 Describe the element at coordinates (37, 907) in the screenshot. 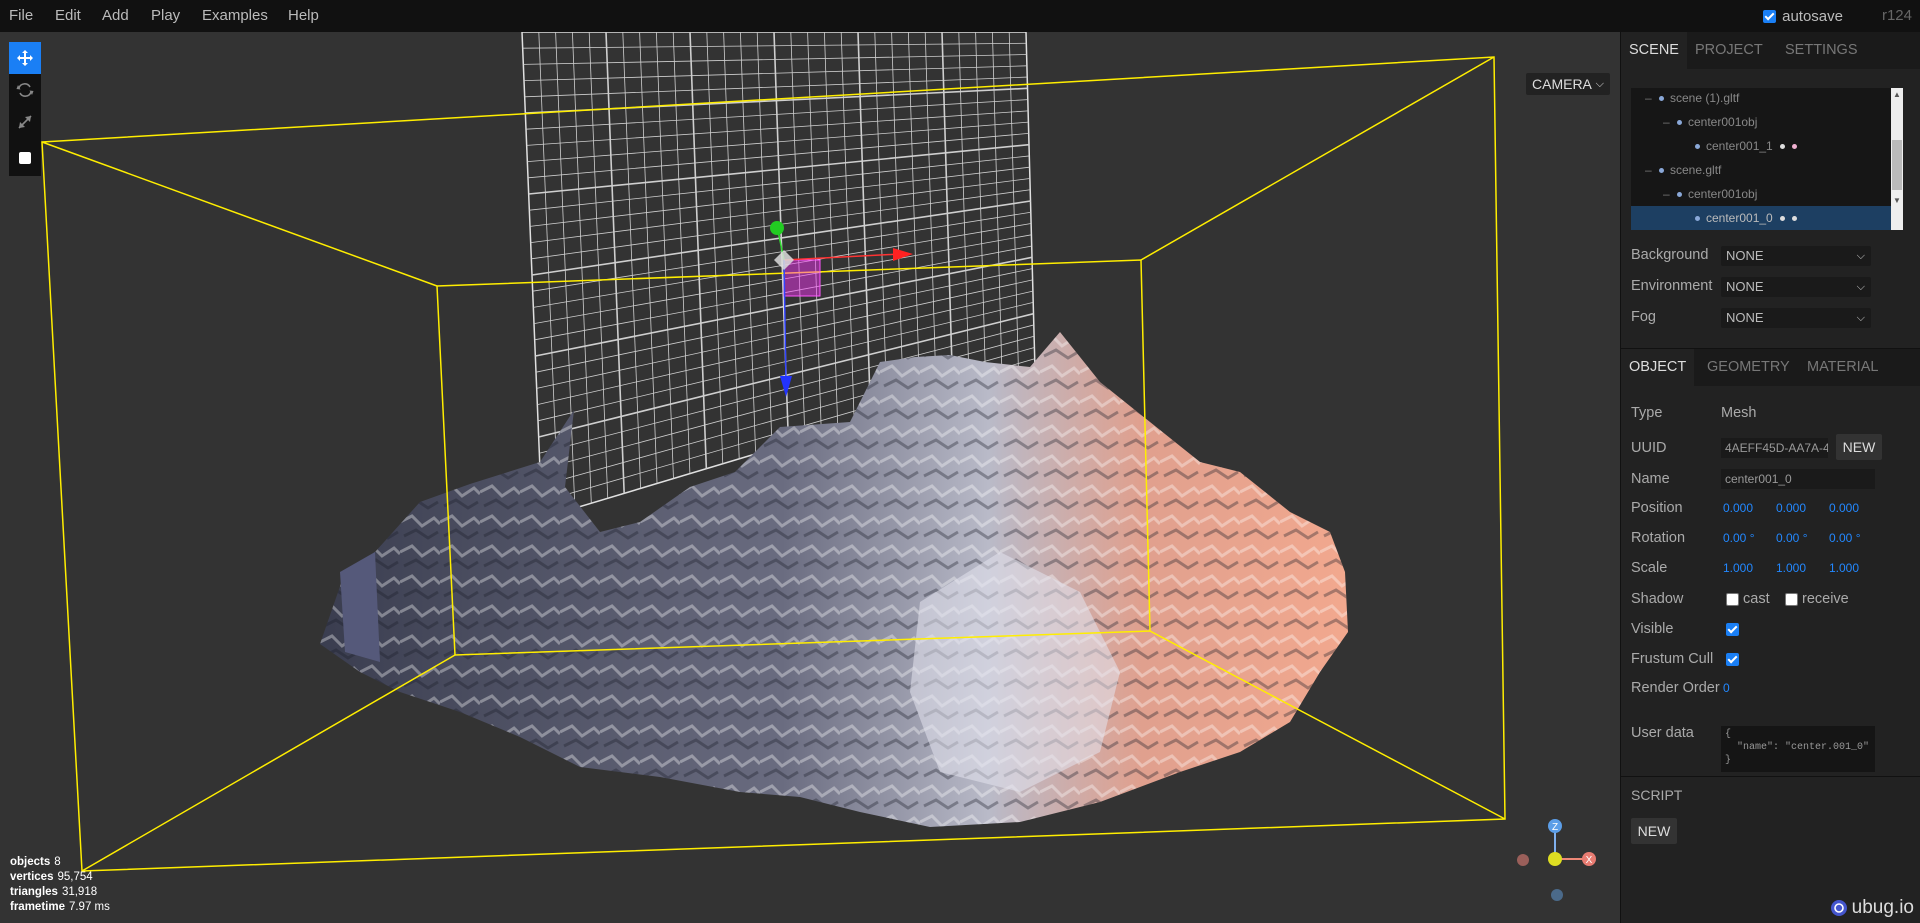

I see `frametime-label: frametime` at that location.